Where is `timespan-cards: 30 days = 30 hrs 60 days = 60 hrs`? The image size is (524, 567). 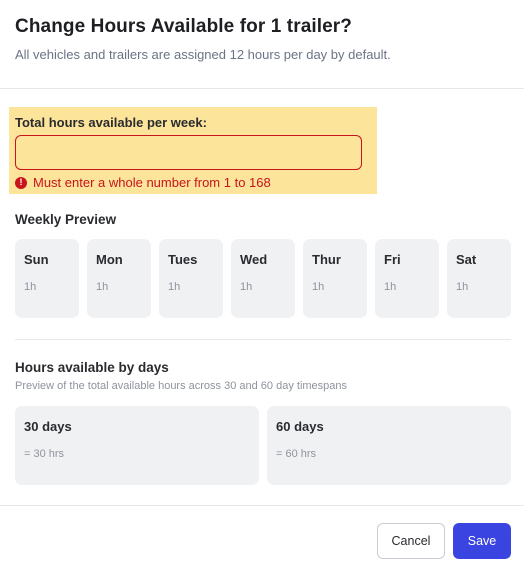
timespan-cards: 30 days = 30 hrs 60 days = 60 hrs is located at coordinates (263, 445).